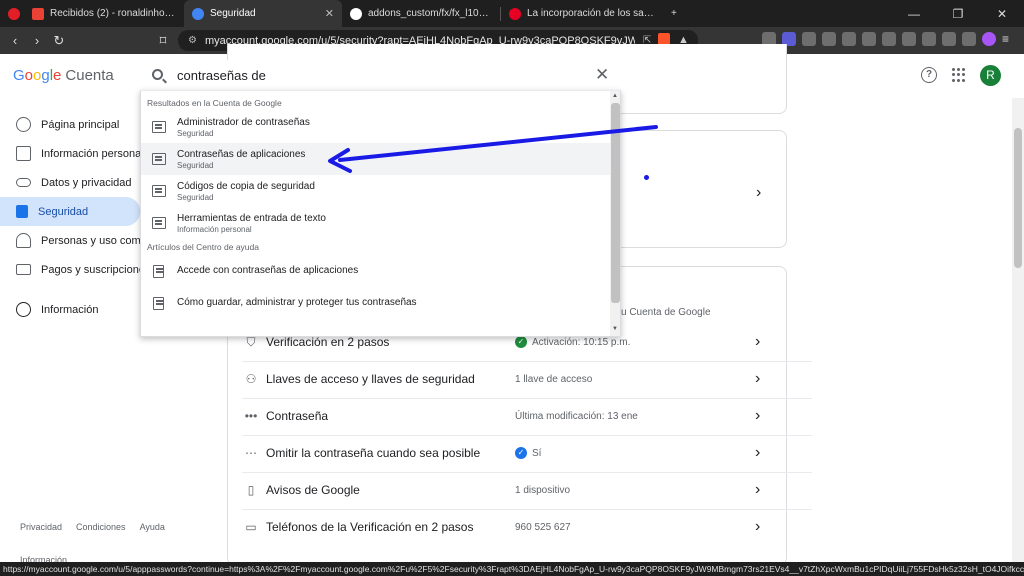 This screenshot has width=1024, height=576. I want to click on close-tab-icon: ✕, so click(329, 13).